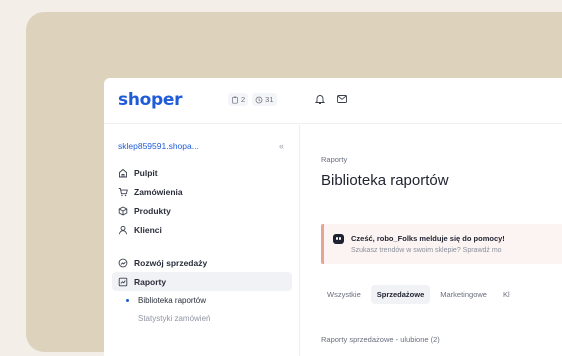 The image size is (562, 356). I want to click on clock-icon, so click(259, 99).